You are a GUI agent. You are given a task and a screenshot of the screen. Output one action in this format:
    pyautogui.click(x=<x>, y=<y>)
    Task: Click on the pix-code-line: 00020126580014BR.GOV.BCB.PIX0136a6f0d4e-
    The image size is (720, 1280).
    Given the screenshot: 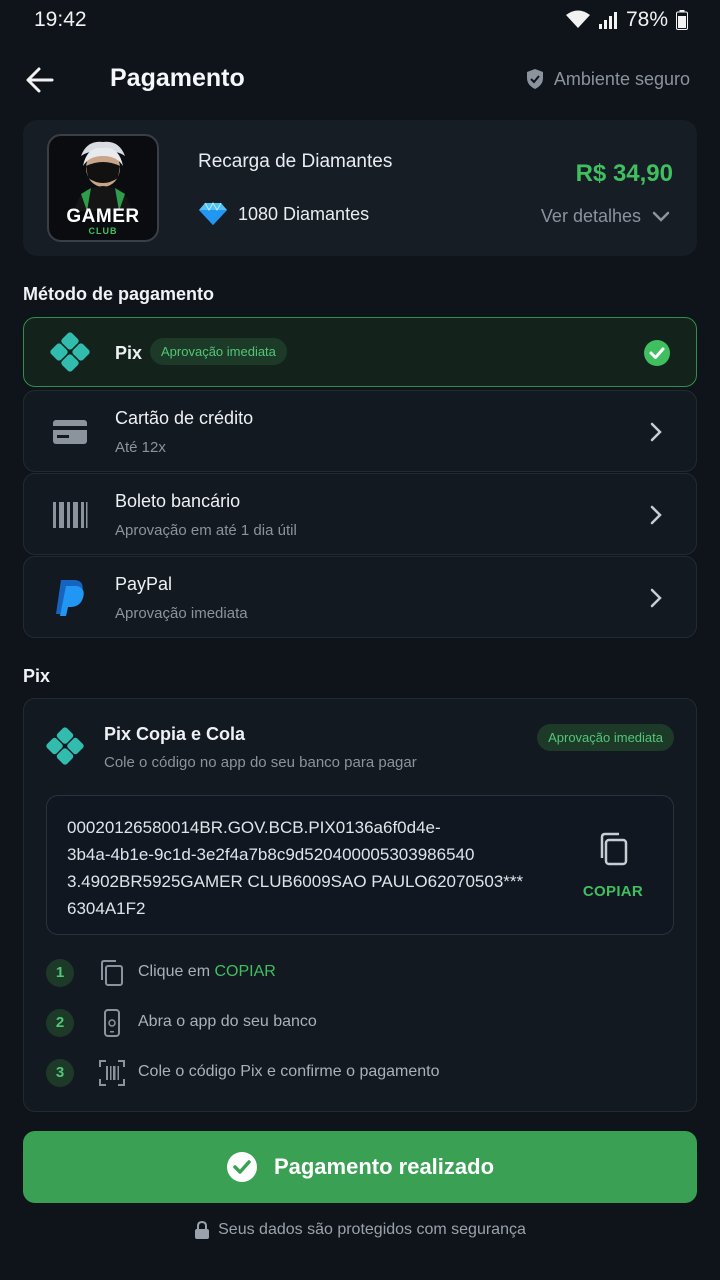 What is the action you would take?
    pyautogui.click(x=254, y=827)
    